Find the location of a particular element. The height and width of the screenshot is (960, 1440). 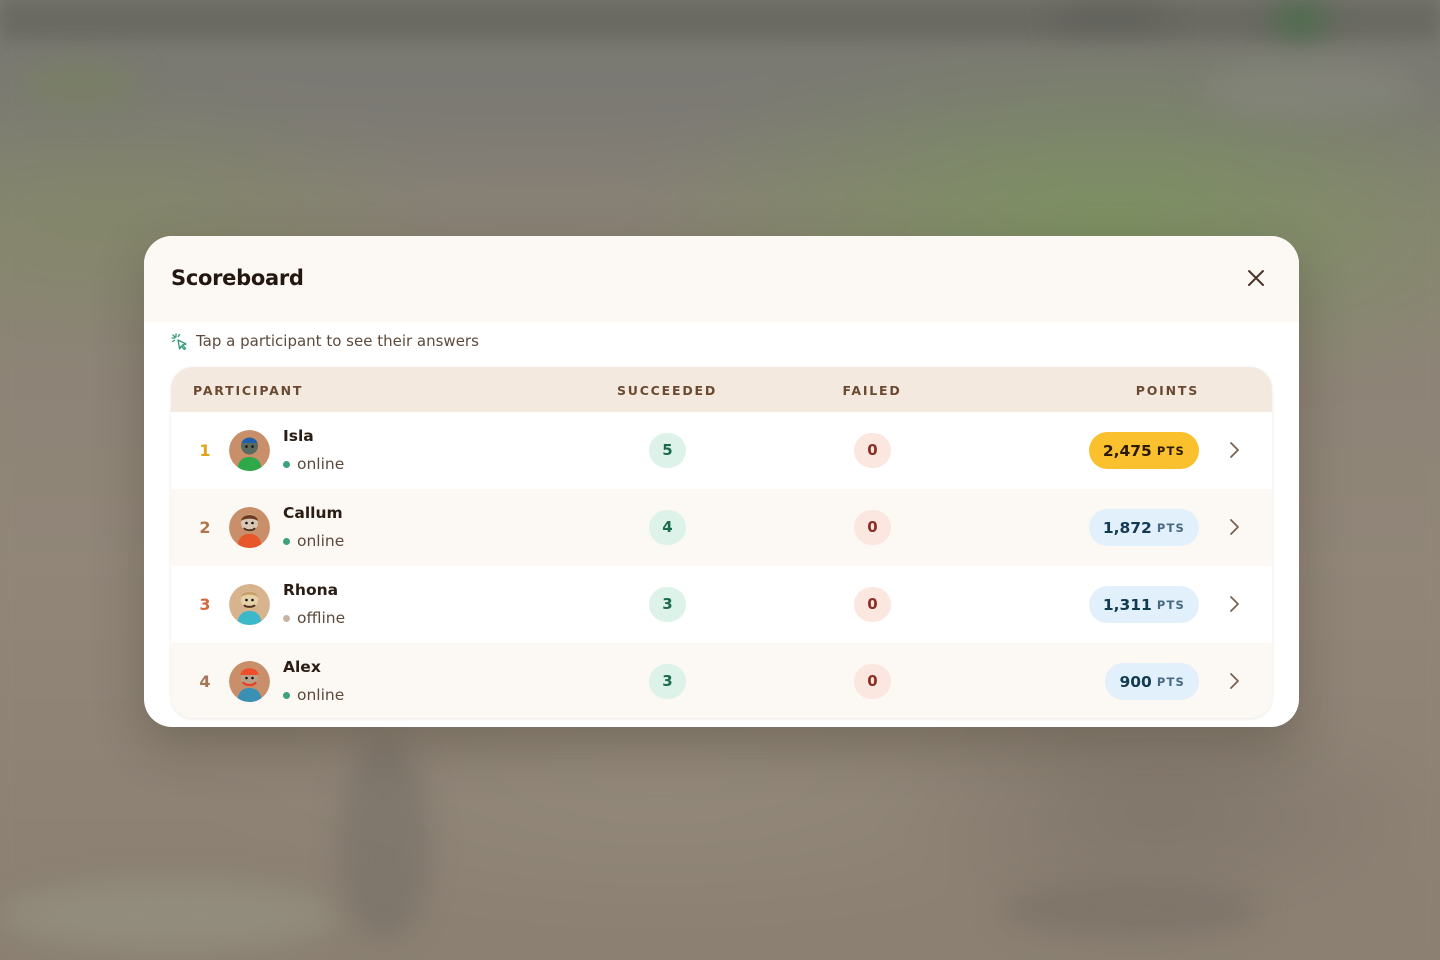

points-badge: 900 PTS is located at coordinates (1152, 681).